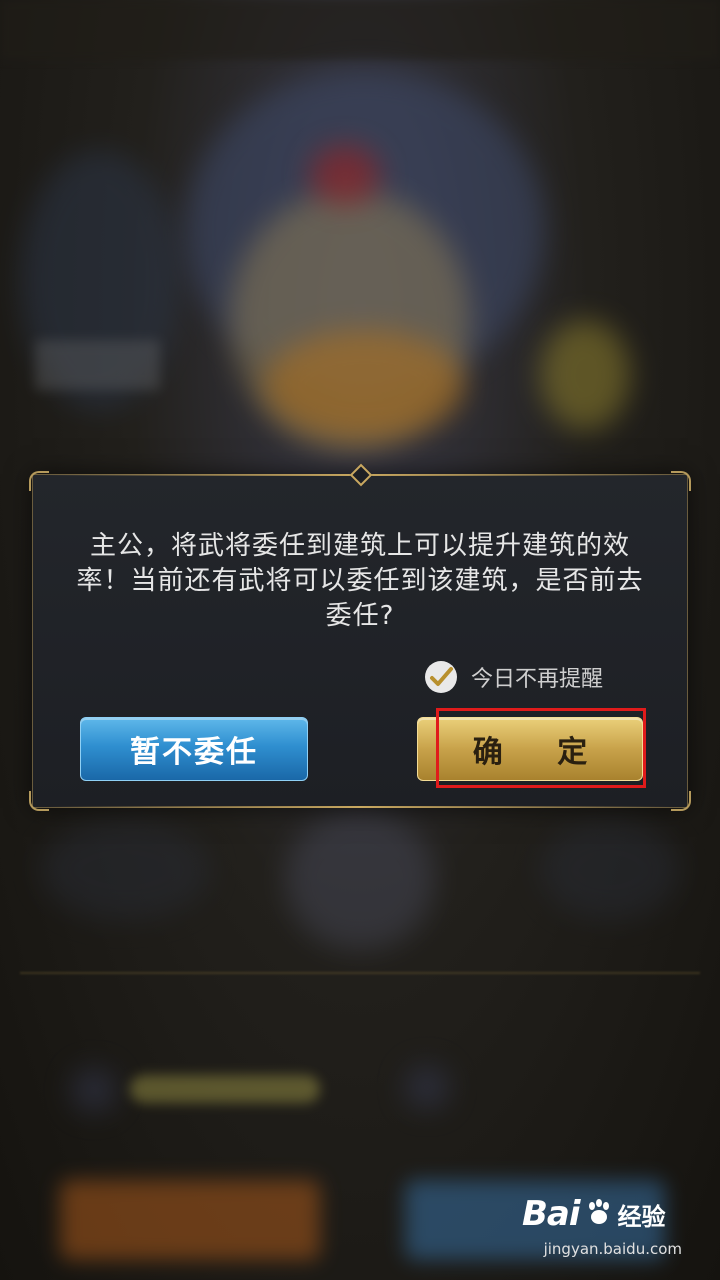  I want to click on checkmark-icon, so click(441, 677).